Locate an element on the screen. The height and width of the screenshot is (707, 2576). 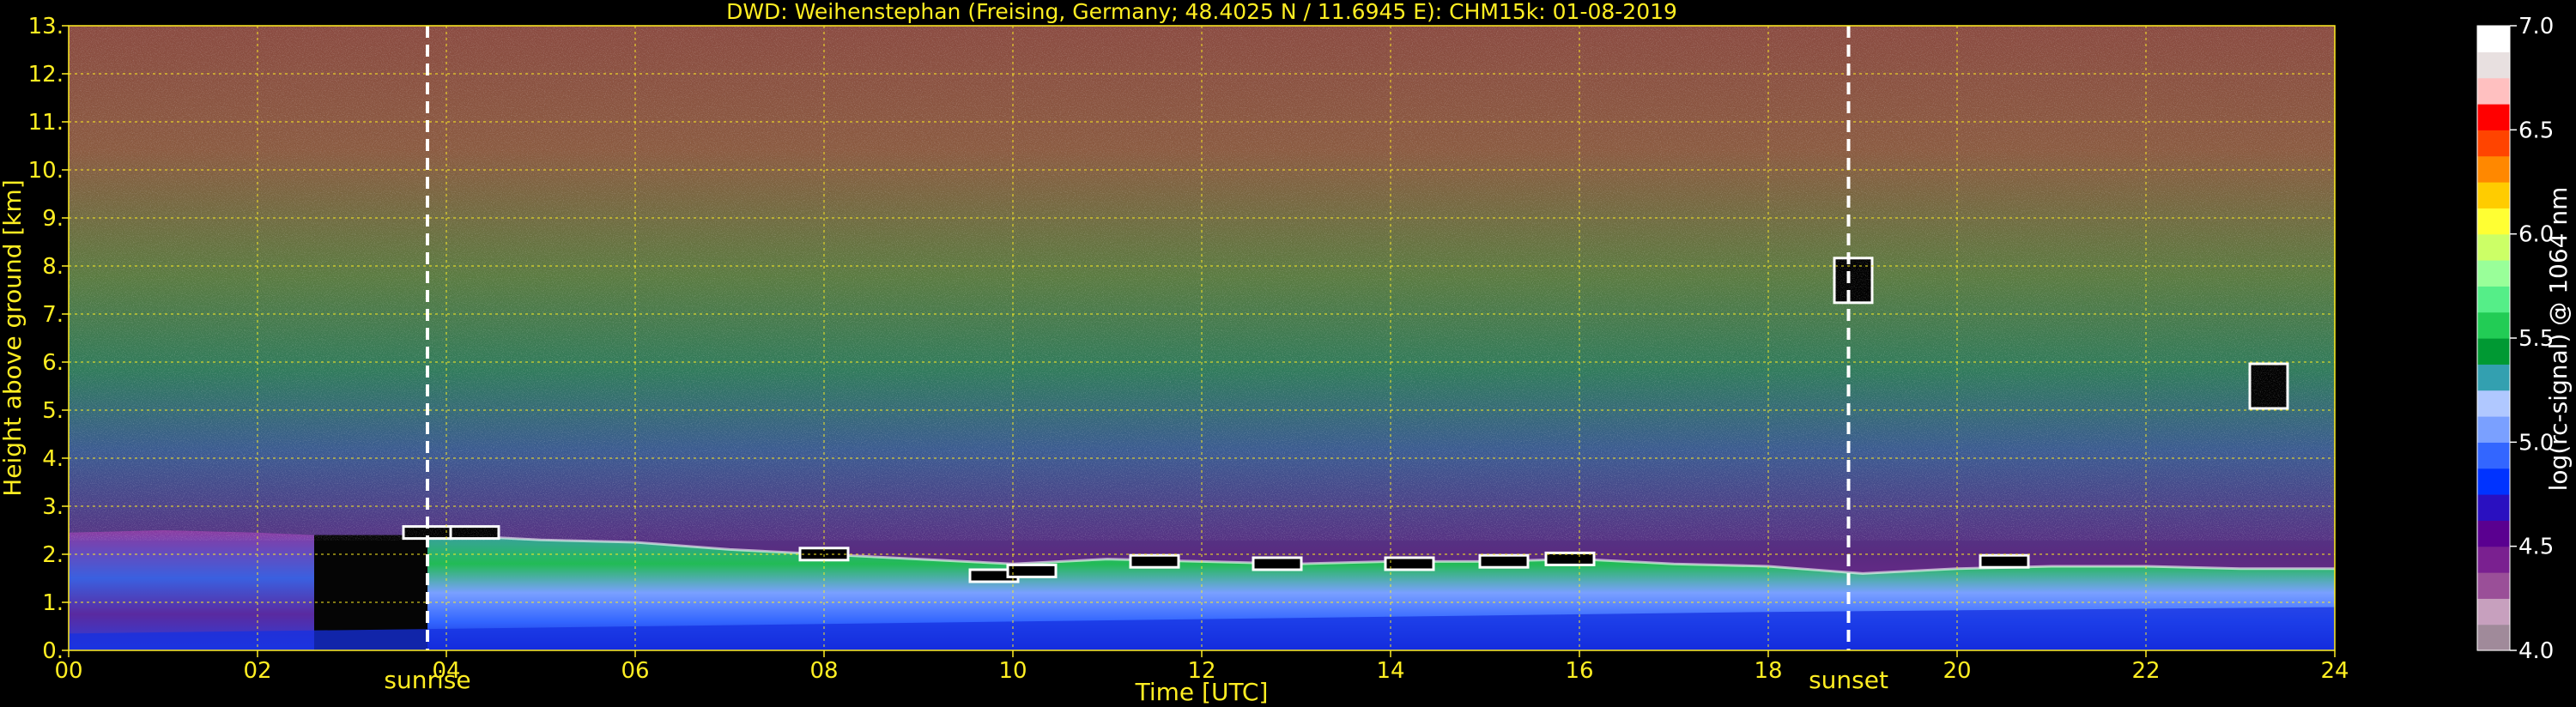
y-tick-label: 10. is located at coordinates (46, 171).